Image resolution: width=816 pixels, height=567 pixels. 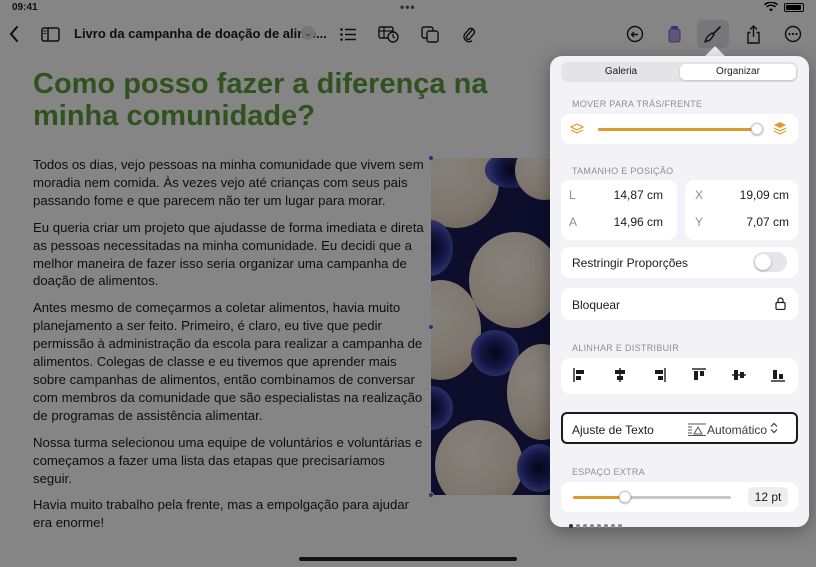 I want to click on more-icon, so click(x=793, y=34).